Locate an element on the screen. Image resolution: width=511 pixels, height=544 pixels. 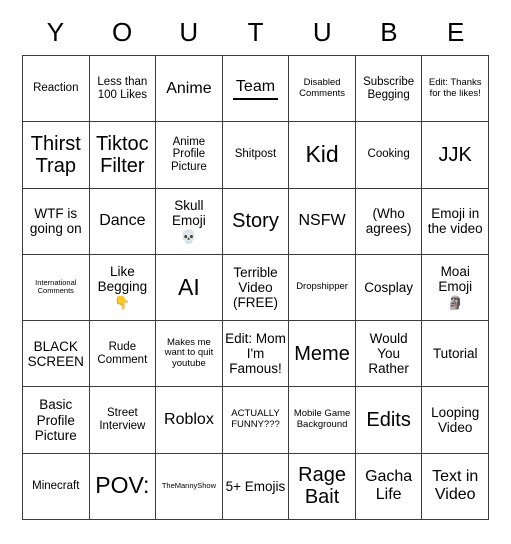
bingo-cell-r2-c4: NSFW is located at coordinates (322, 221).